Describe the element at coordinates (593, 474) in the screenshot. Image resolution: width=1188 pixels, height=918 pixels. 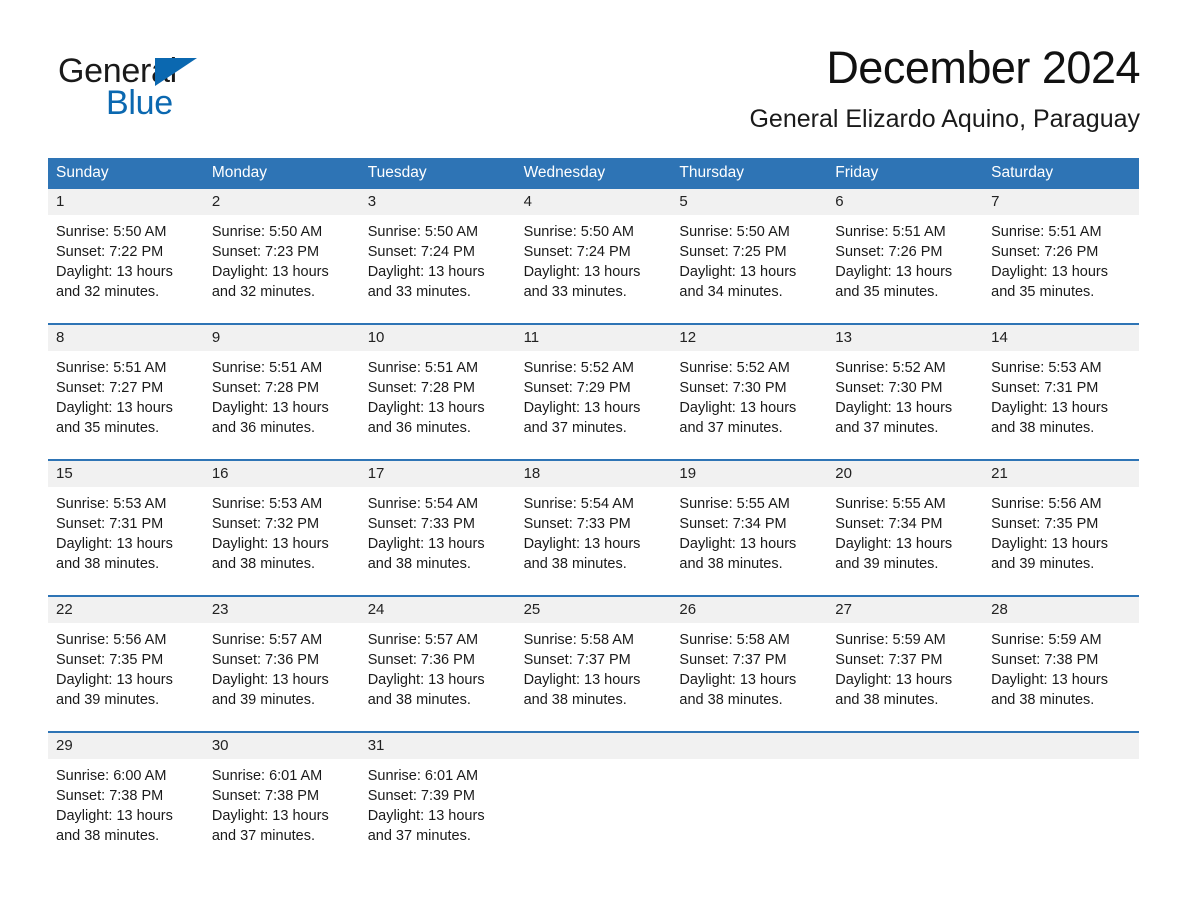
I see `day-number: 18` at that location.